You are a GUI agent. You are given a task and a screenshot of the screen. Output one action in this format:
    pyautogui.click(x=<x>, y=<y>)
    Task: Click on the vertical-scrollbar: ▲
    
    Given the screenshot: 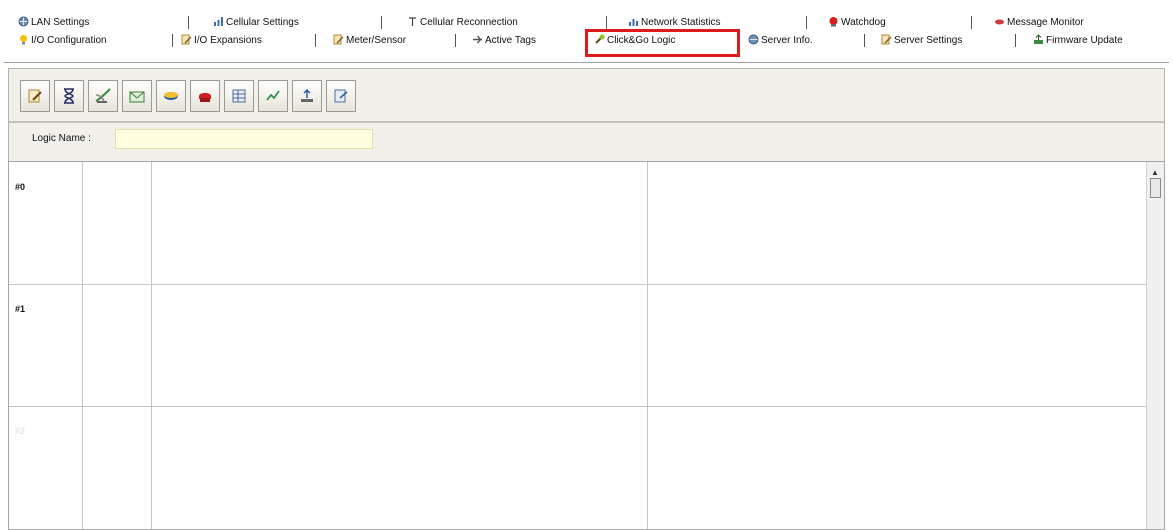 What is the action you would take?
    pyautogui.click(x=1155, y=345)
    